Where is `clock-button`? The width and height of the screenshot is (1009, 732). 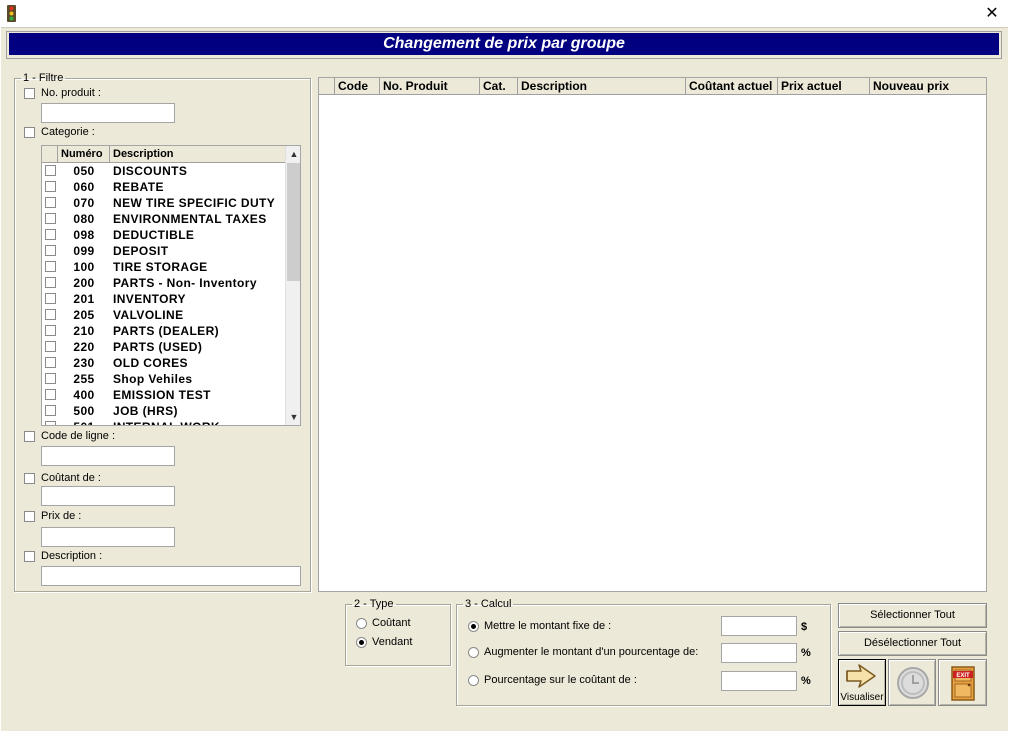
clock-button is located at coordinates (912, 682).